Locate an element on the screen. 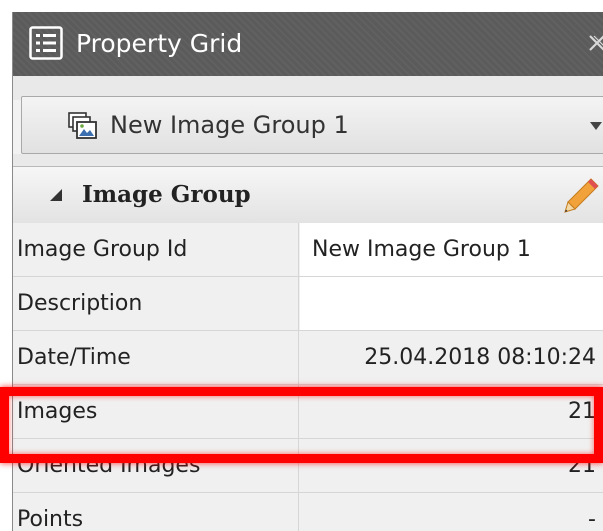  close-icon is located at coordinates (594, 43).